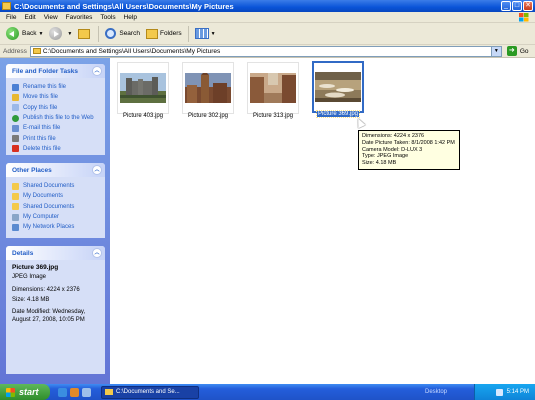  I want to click on computer-icon, so click(15, 217).